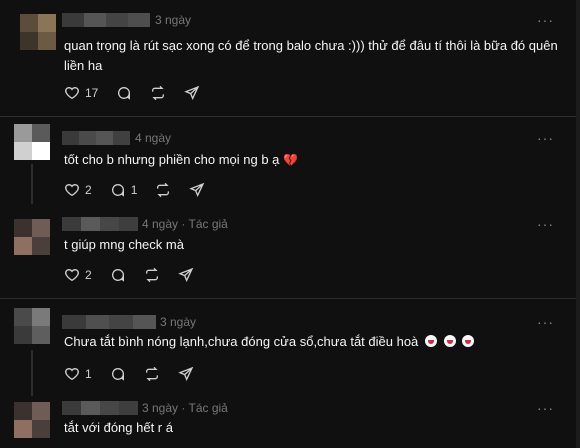  I want to click on comment-text: t giúp mng check mà, so click(124, 244).